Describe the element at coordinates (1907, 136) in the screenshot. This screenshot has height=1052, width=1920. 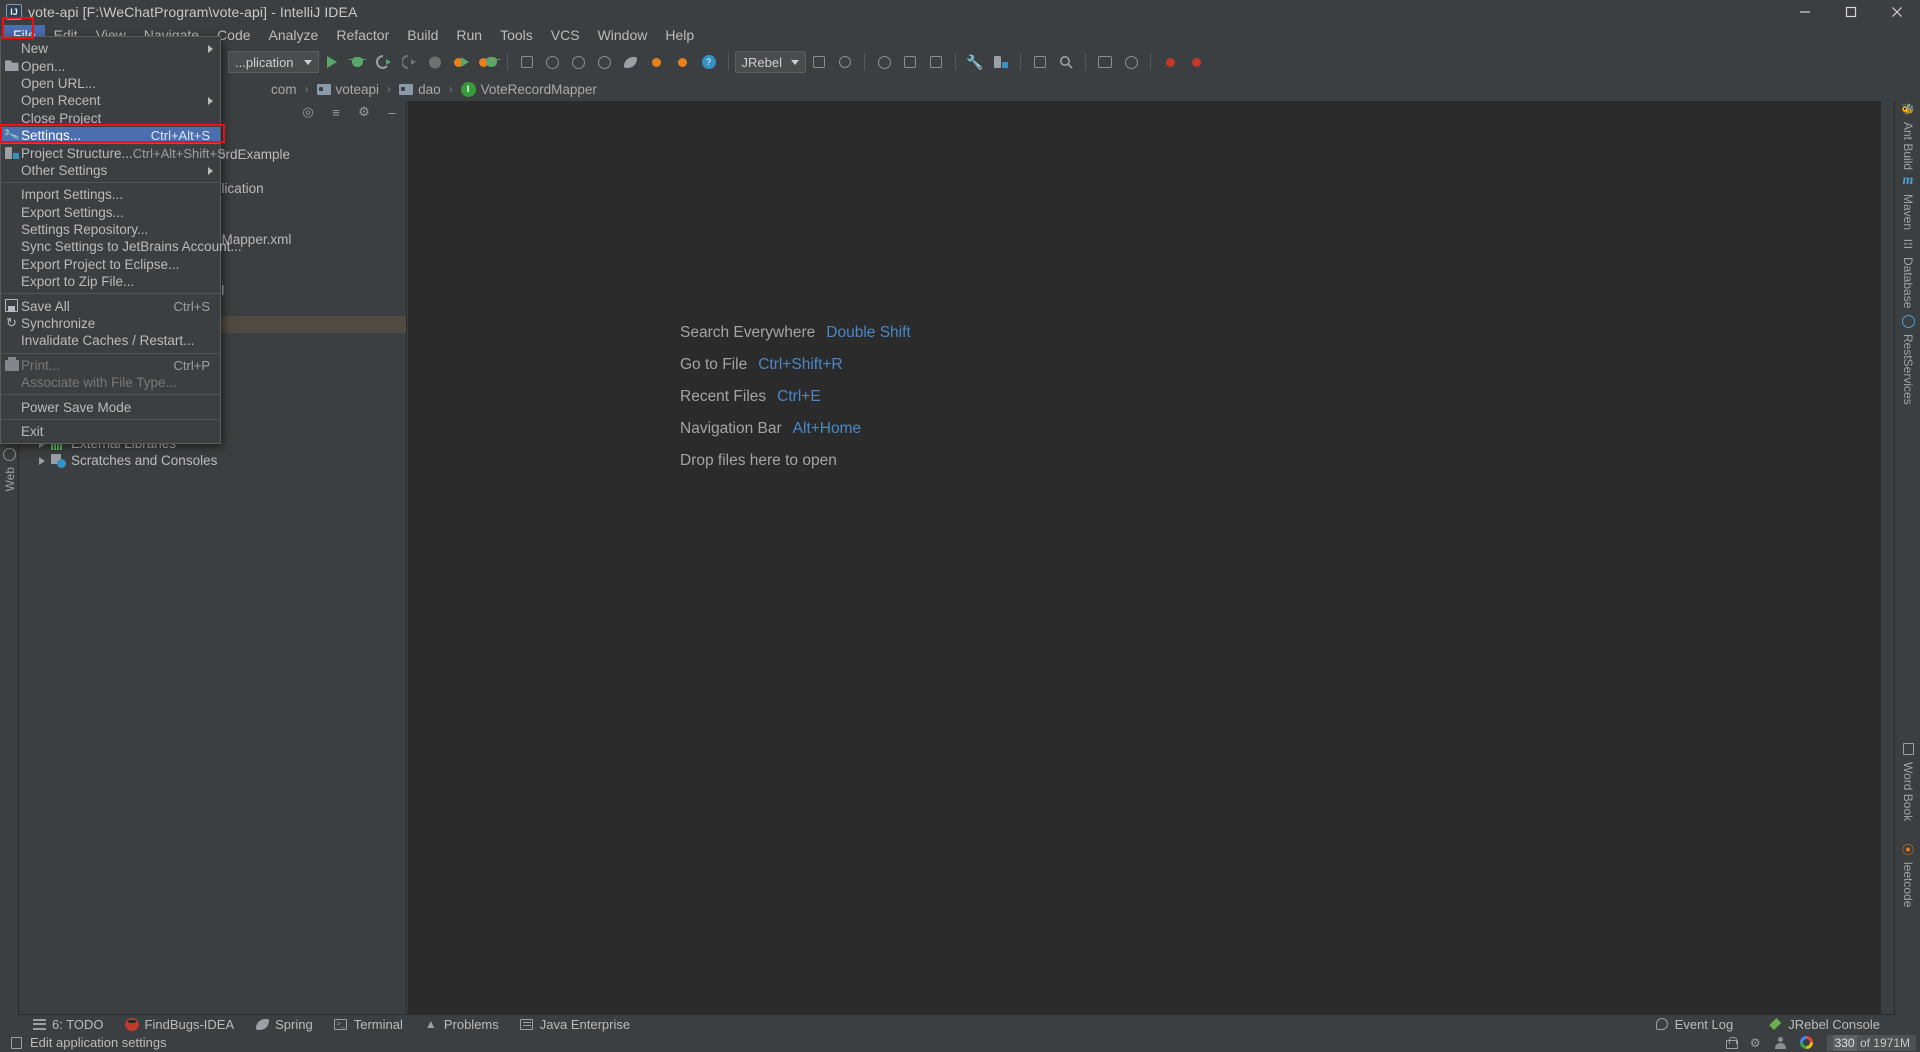
I see `sidebar-item-ant-build: 🐝 Ant Build` at that location.